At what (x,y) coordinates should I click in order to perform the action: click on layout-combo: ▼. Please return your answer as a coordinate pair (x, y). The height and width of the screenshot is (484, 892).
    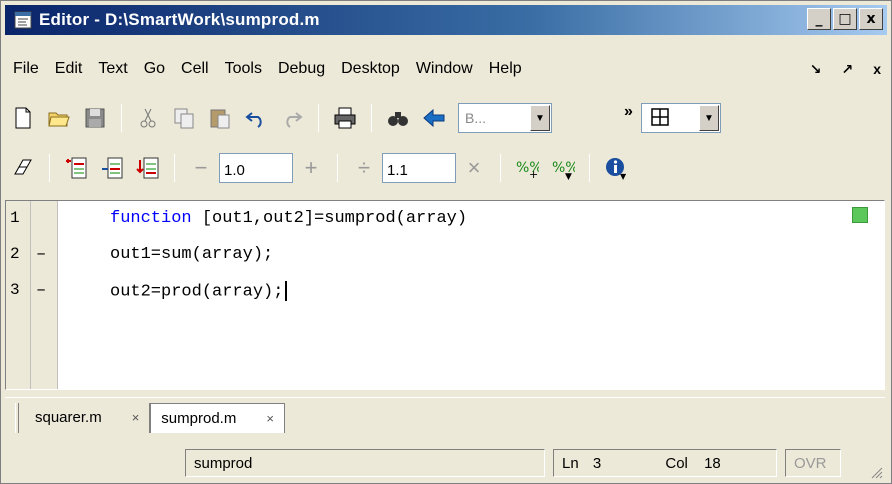
    Looking at the image, I should click on (680, 118).